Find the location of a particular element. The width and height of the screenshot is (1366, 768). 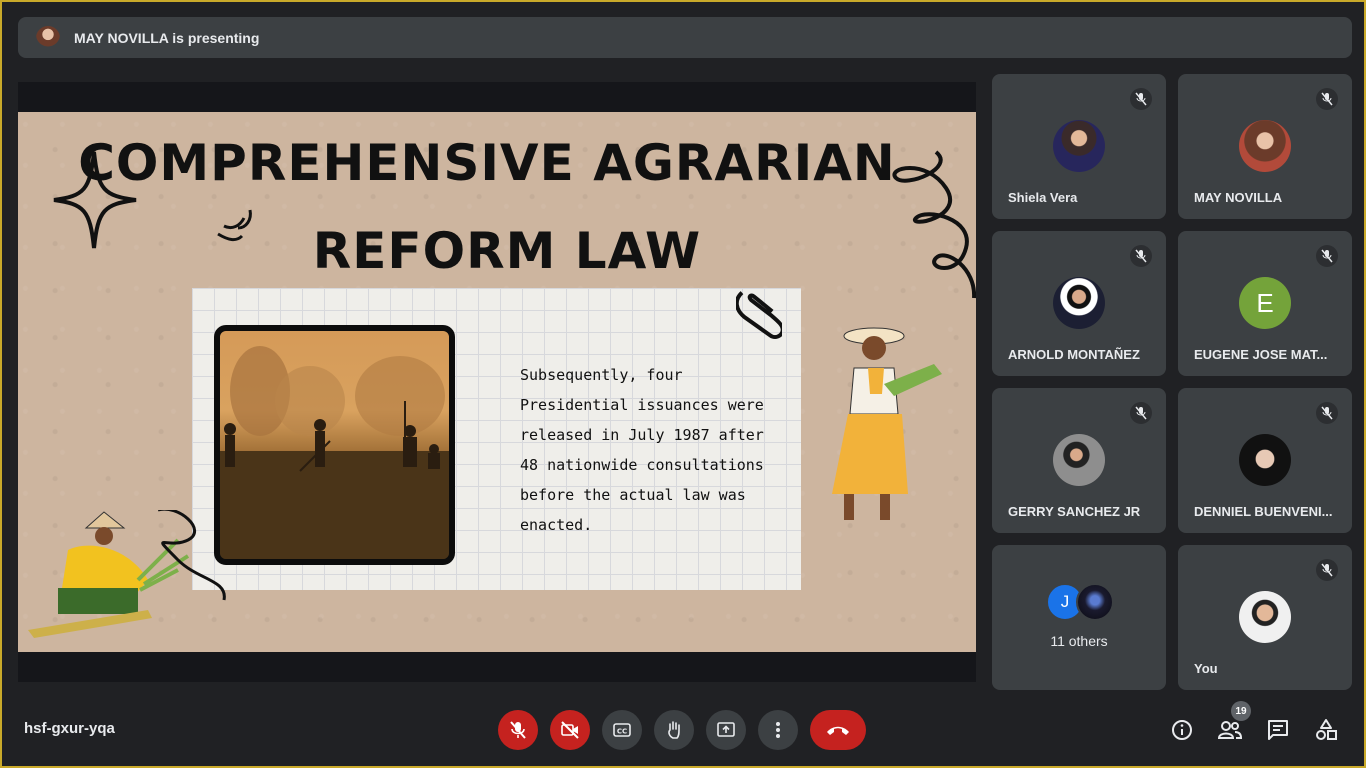

mic-toggle-button is located at coordinates (518, 730).